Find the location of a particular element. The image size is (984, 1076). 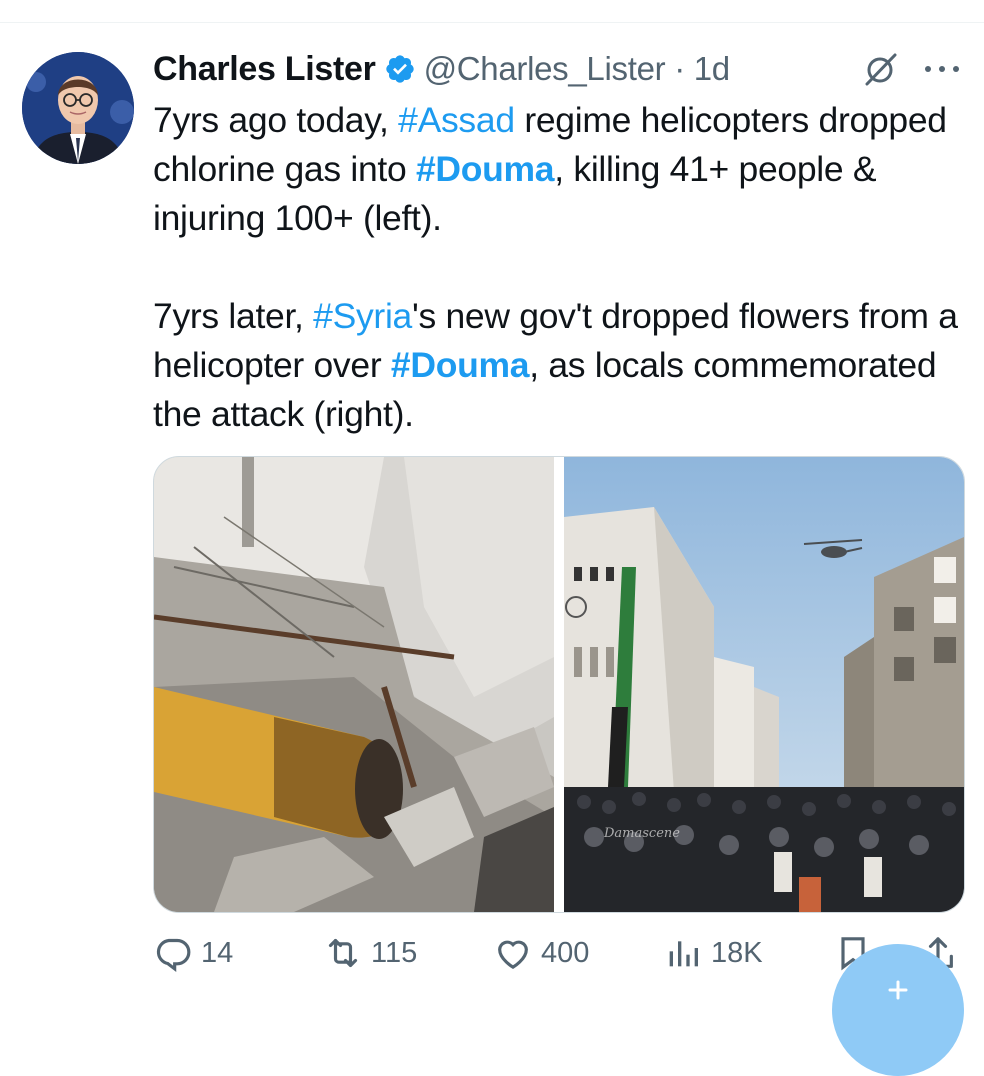

author-handle-time: @Charles_Lister · 1d is located at coordinates (577, 69).